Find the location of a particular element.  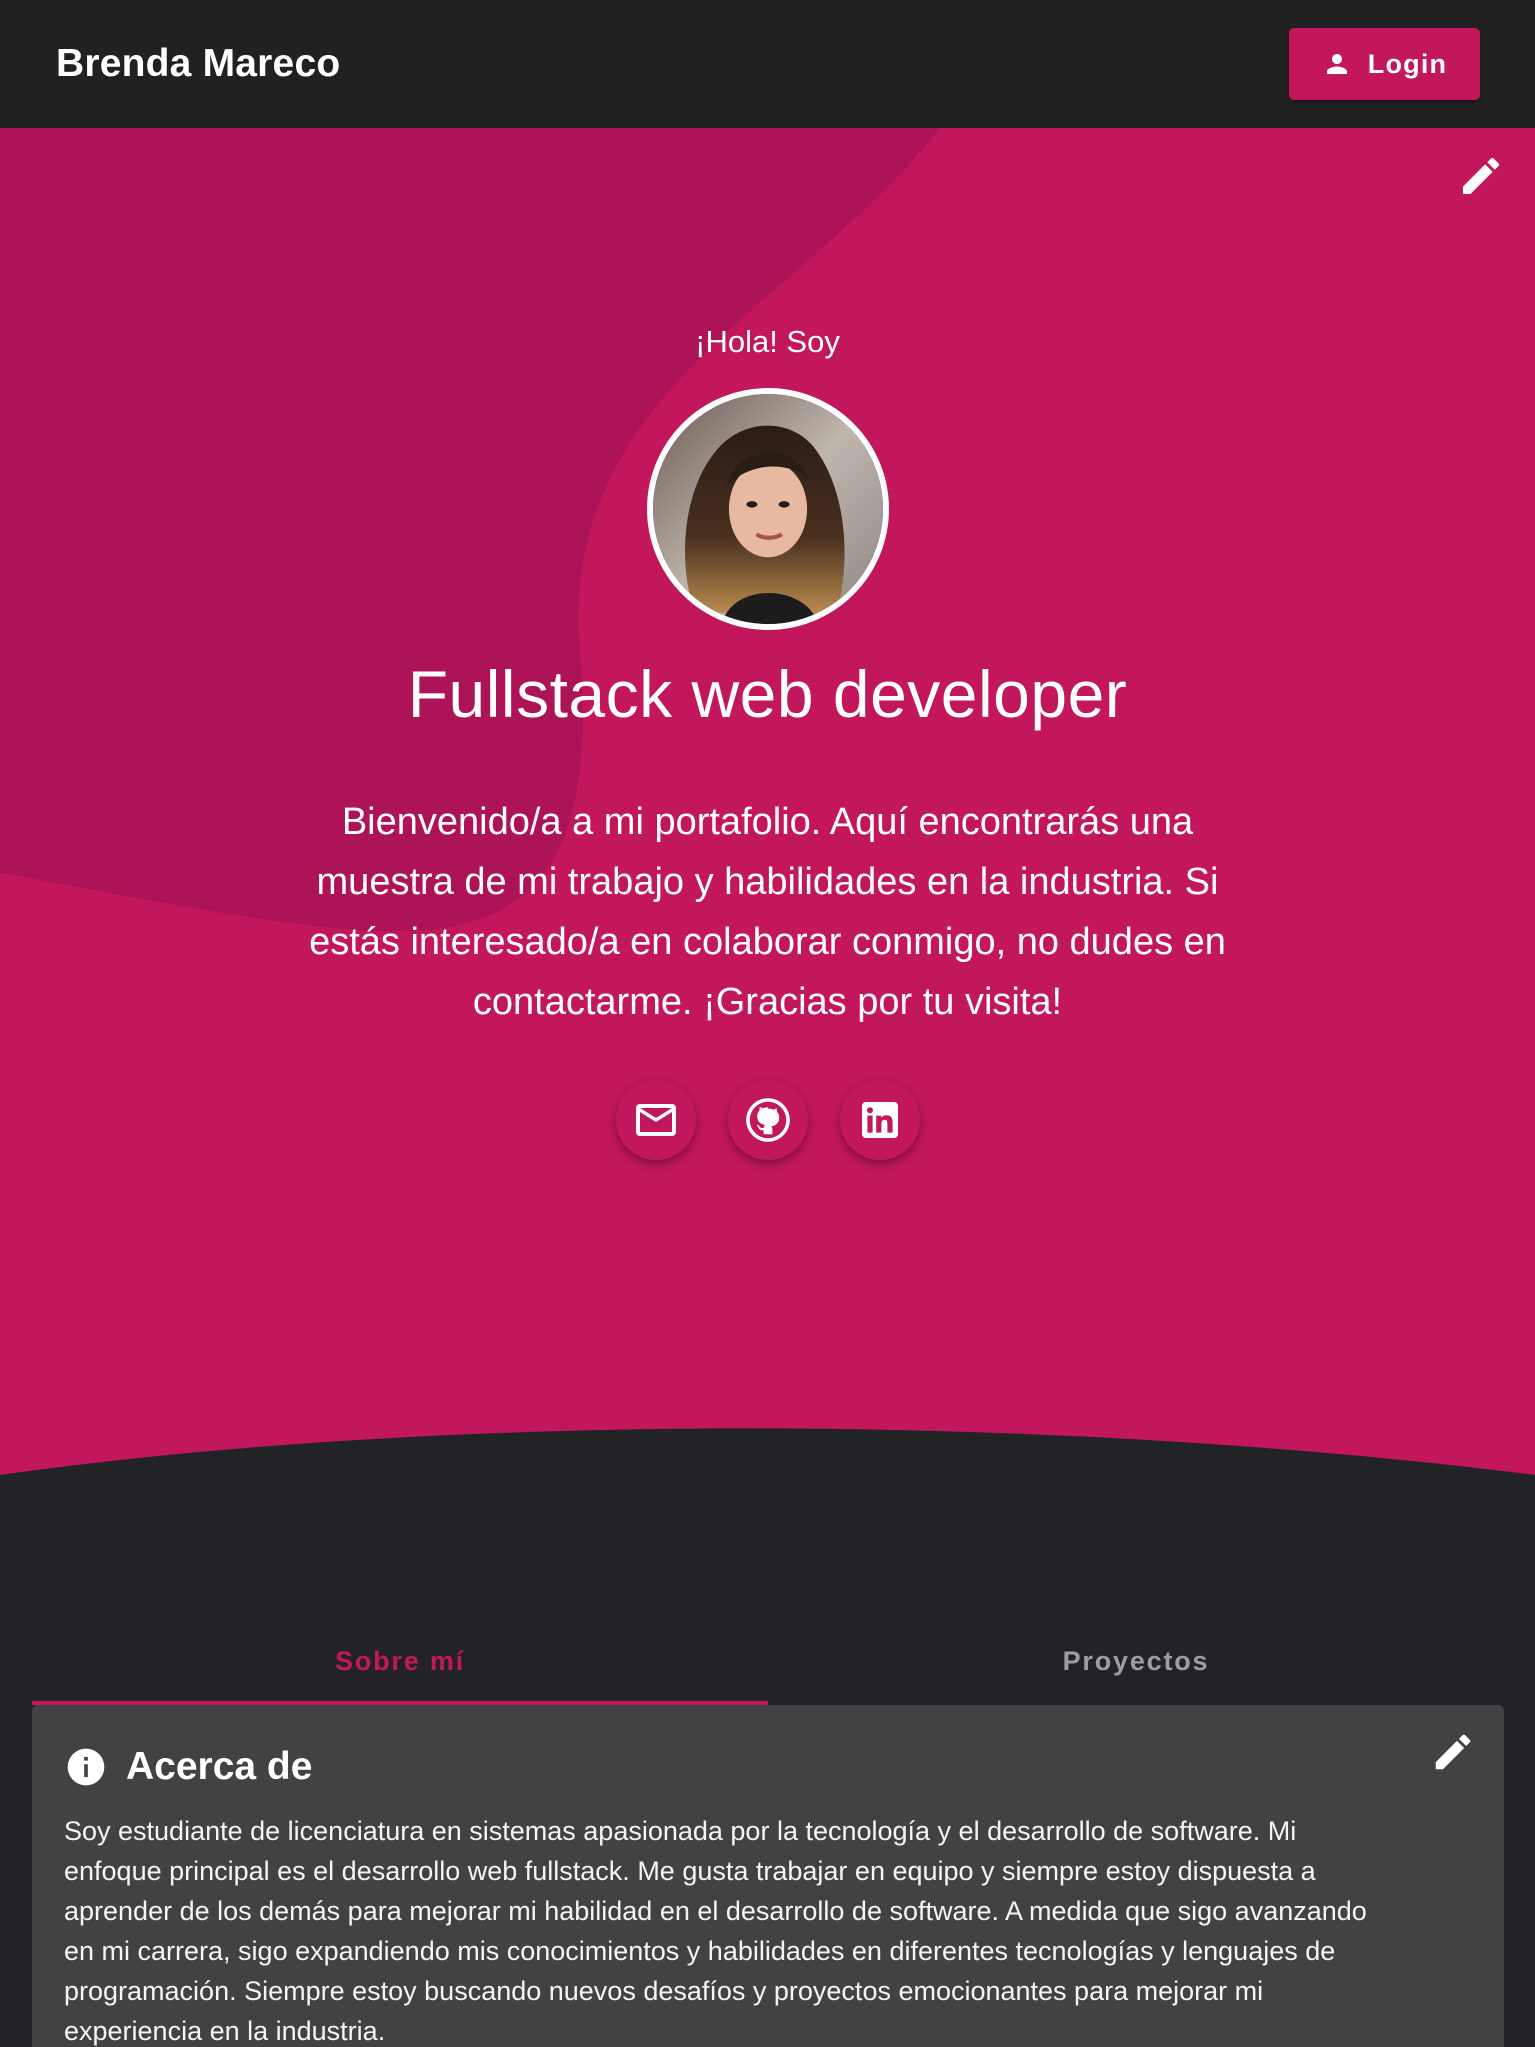

linkedin-icon is located at coordinates (879, 1120).